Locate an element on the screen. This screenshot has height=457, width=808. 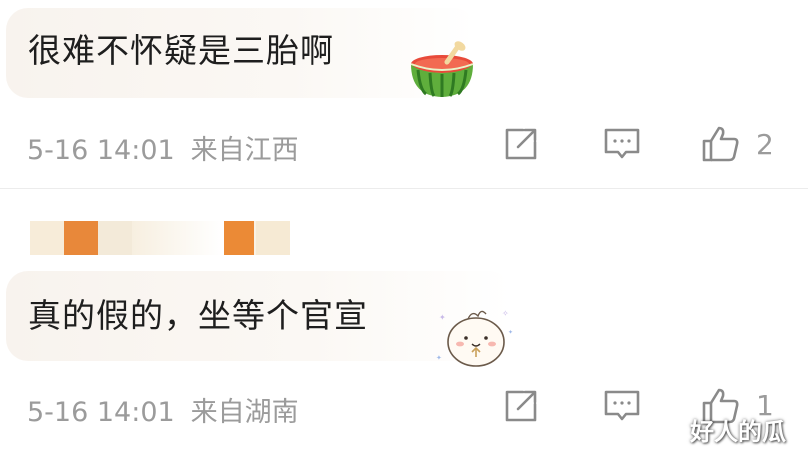
thumbs-up-icon is located at coordinates (720, 144).